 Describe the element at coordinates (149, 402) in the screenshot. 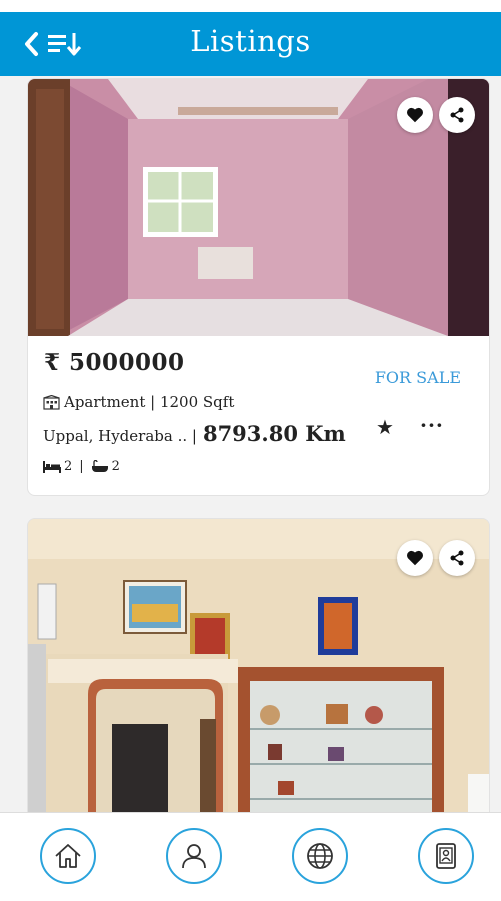

I see `property-type-text: Apartment | 1200 Sqft` at that location.